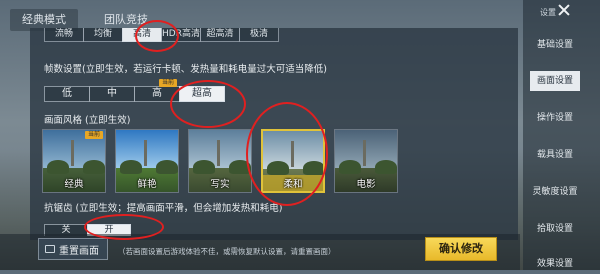  What do you see at coordinates (103, 35) in the screenshot?
I see `quality-option-balanced: 均衡` at bounding box center [103, 35].